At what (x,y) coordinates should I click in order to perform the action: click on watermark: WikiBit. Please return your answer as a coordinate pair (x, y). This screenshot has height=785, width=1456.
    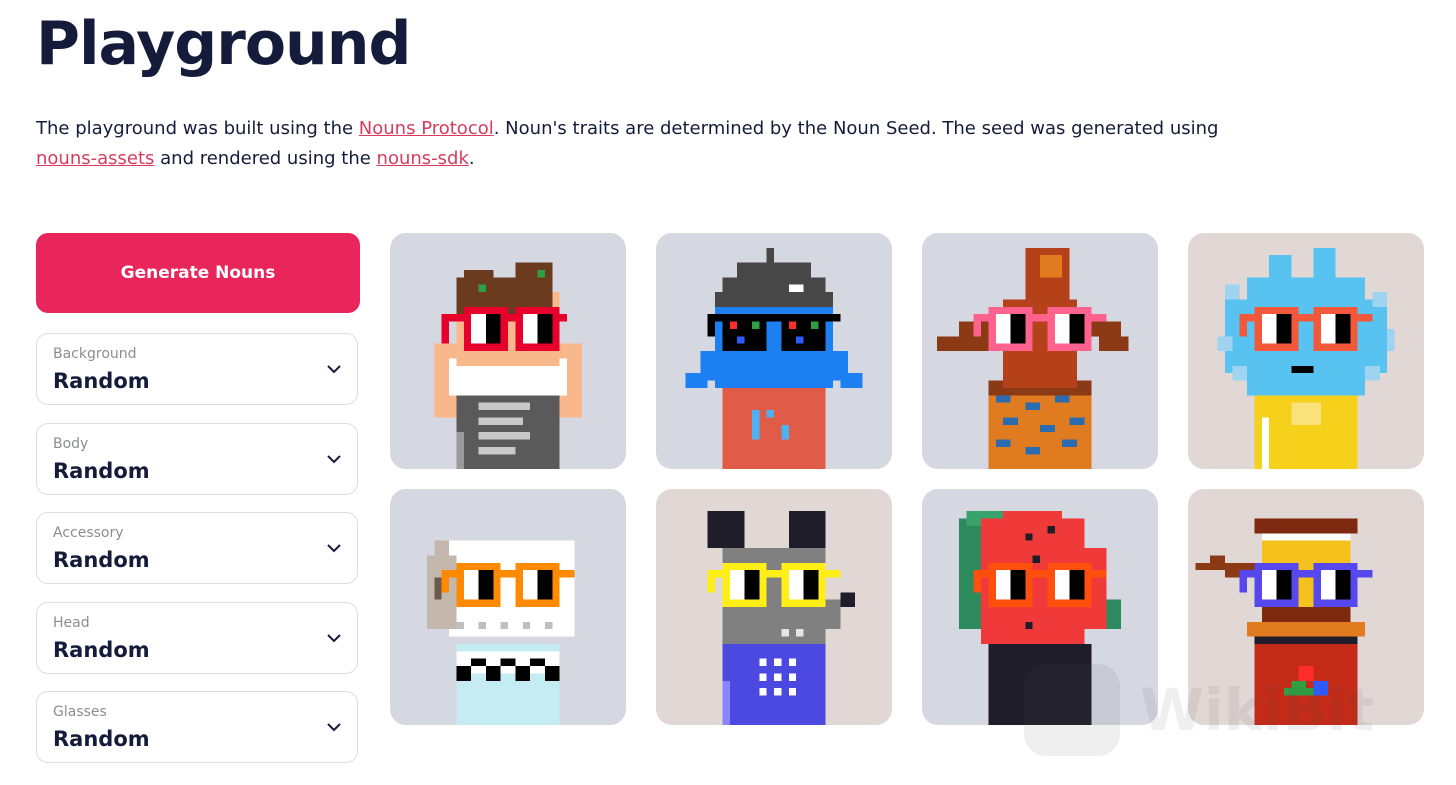
    Looking at the image, I should click on (1230, 712).